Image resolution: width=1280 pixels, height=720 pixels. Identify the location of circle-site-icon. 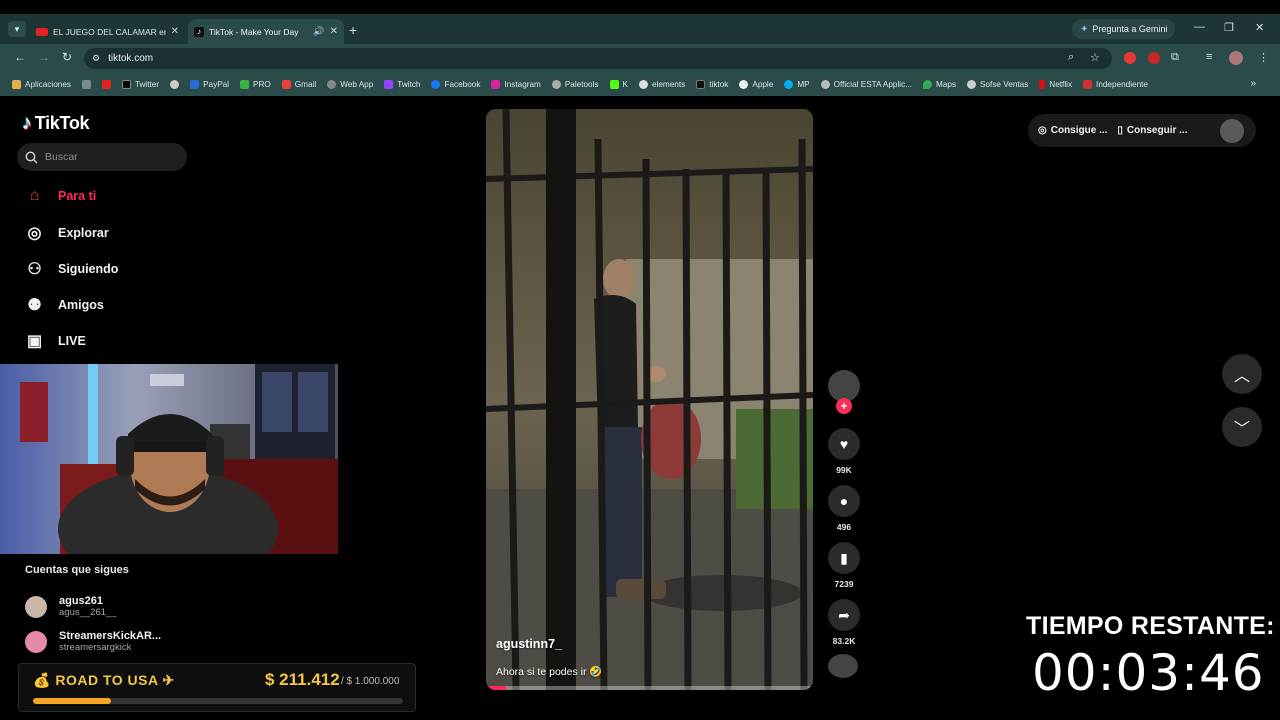
(175, 84).